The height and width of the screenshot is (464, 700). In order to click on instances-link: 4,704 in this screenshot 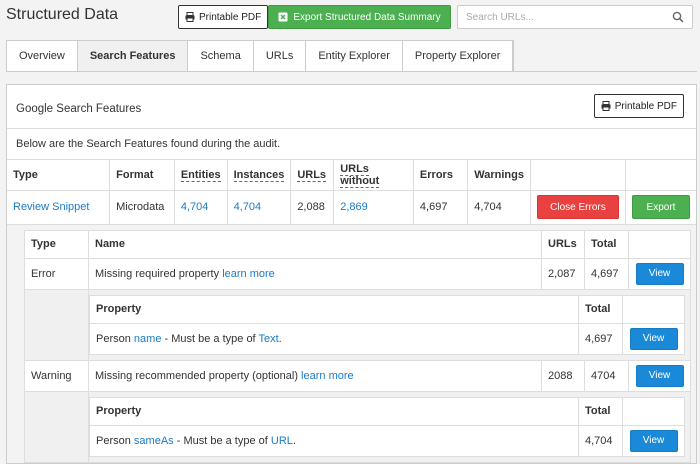, I will do `click(248, 207)`.